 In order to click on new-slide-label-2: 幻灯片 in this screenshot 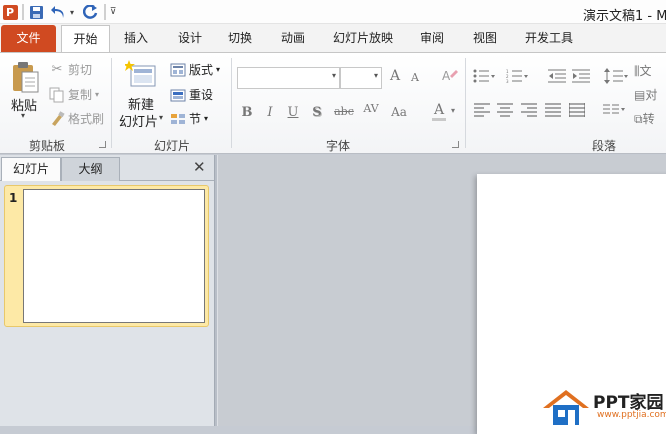, I will do `click(138, 120)`.